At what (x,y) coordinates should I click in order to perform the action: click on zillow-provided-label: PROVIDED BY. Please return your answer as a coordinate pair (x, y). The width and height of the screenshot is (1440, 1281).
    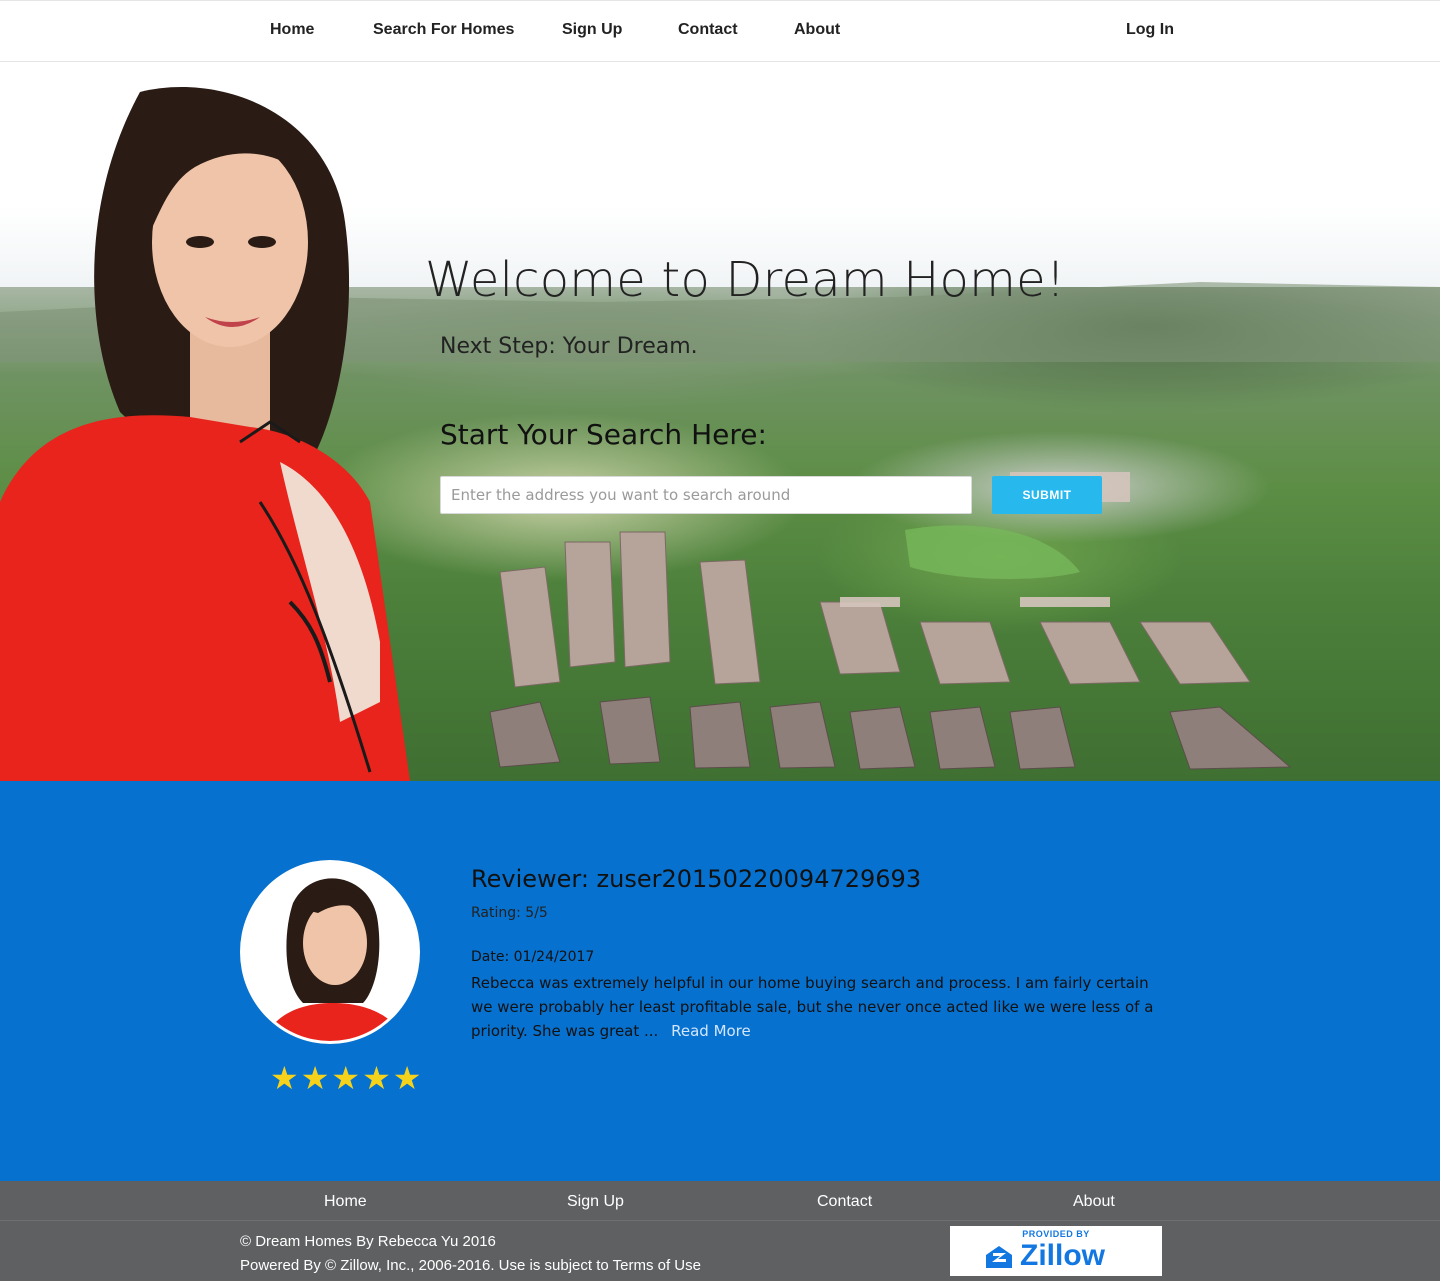
    Looking at the image, I should click on (1056, 1234).